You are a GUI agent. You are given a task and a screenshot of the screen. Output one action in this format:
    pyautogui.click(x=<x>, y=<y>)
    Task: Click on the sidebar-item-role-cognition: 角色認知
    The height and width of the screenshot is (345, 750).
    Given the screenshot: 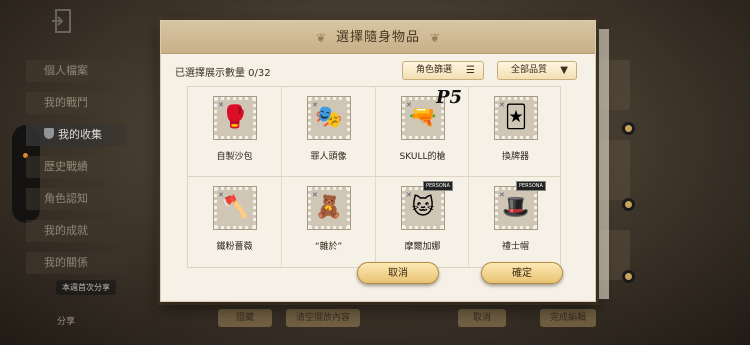 What is the action you would take?
    pyautogui.click(x=76, y=199)
    